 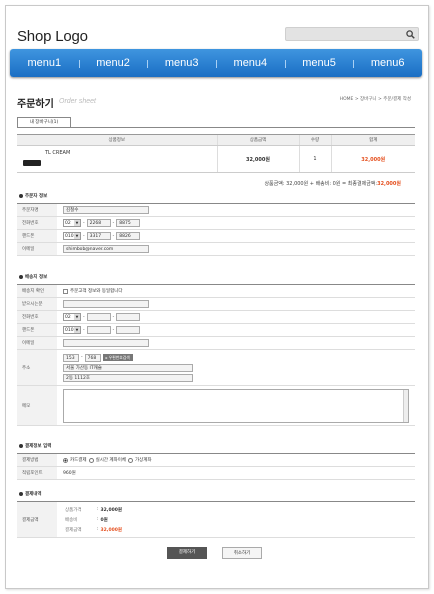 I want to click on ship-phone-row: 전화번호 02 - -, so click(x=216, y=317).